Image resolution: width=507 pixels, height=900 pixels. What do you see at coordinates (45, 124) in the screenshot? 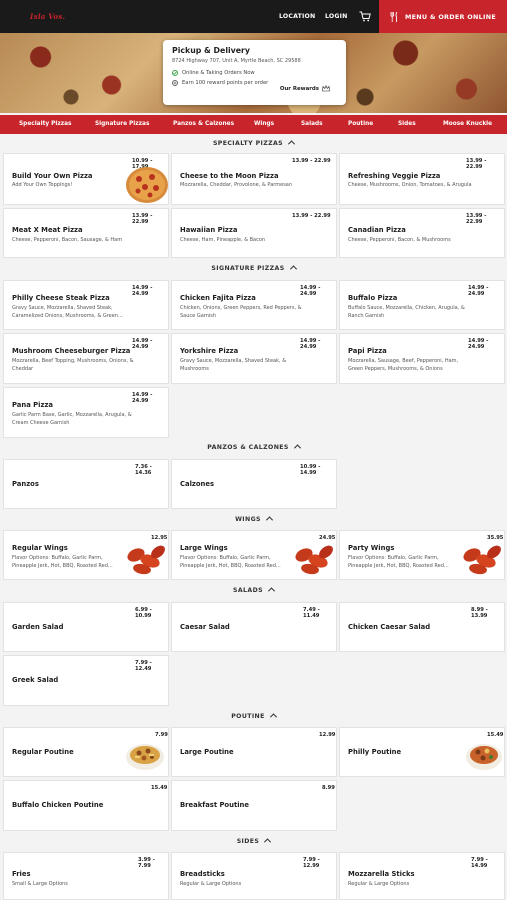
I see `category-specialty-pizzas: Specialty Pizzas` at bounding box center [45, 124].